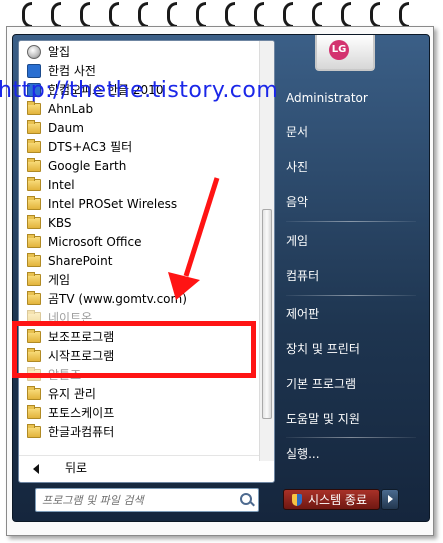 This screenshot has height=543, width=443. I want to click on annotation-arrow-head, so click(184, 286).